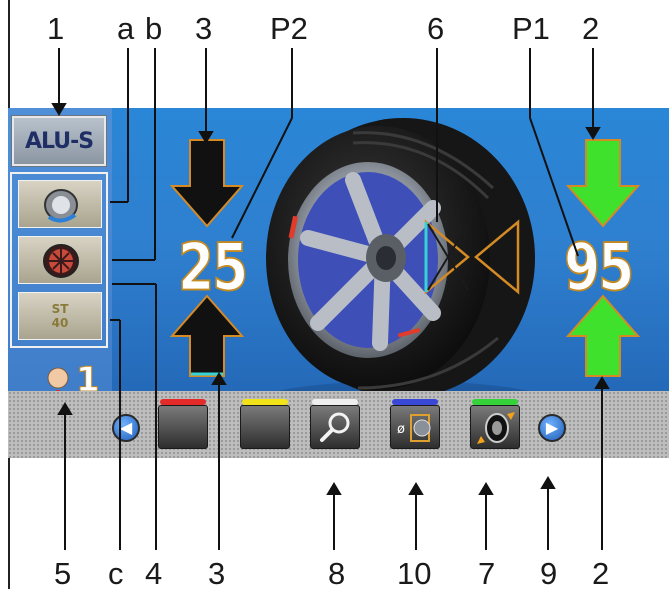 The width and height of the screenshot is (669, 591). What do you see at coordinates (335, 402) in the screenshot?
I see `led-white` at bounding box center [335, 402].